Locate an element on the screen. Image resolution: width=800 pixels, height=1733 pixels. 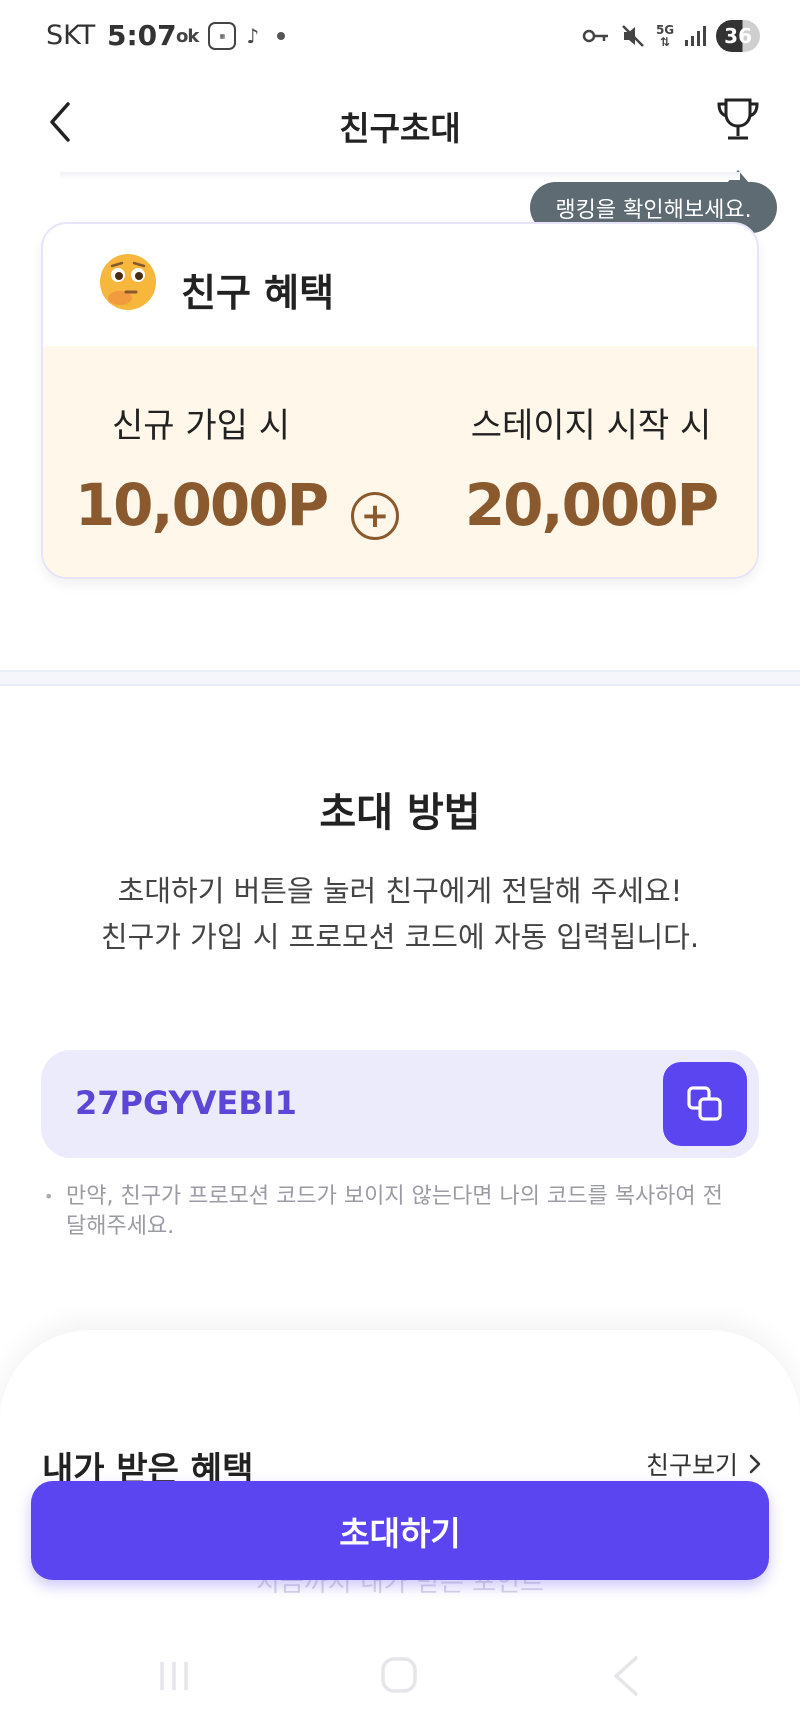
view-friends-label: 친구보기 is located at coordinates (691, 1465).